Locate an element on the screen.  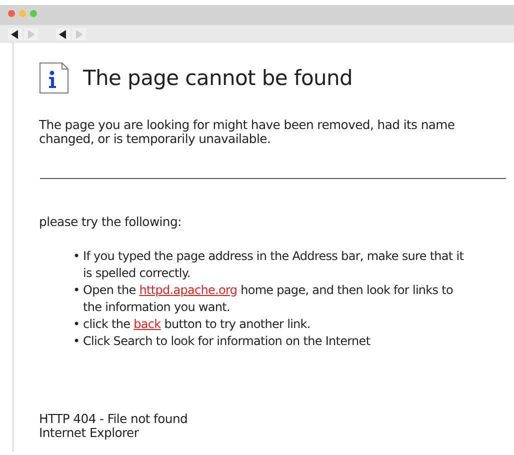
suggestion-item: Click Search to look for information on the Internet is located at coordinates (227, 341).